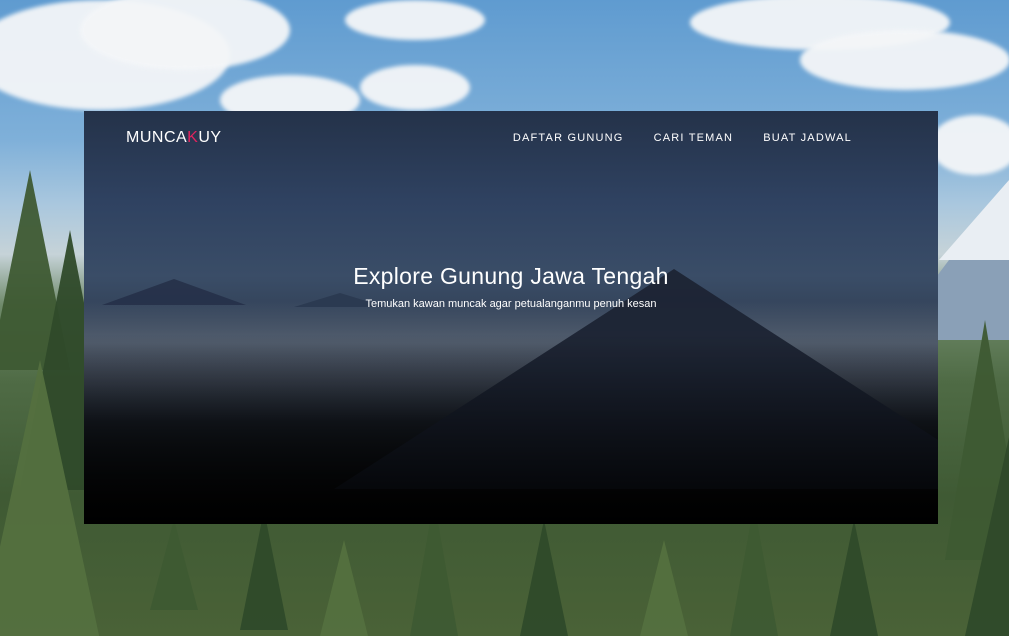 This screenshot has height=636, width=1009. Describe the element at coordinates (807, 138) in the screenshot. I see `nav-link-buat-jadwal: BUAT JADWAL` at that location.